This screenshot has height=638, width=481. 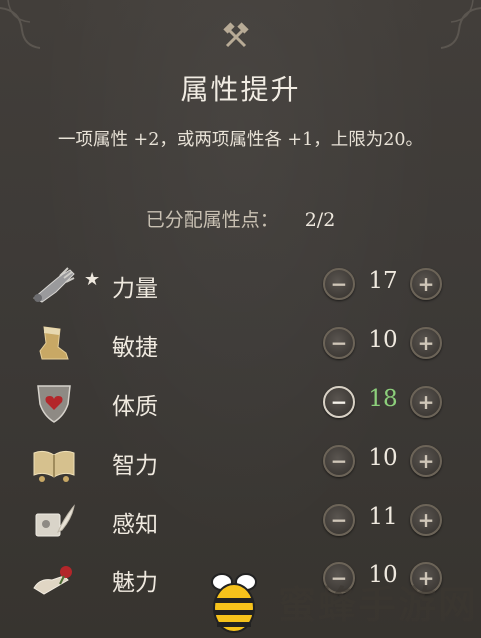 I want to click on decrease-constitution-button: −, so click(x=339, y=402).